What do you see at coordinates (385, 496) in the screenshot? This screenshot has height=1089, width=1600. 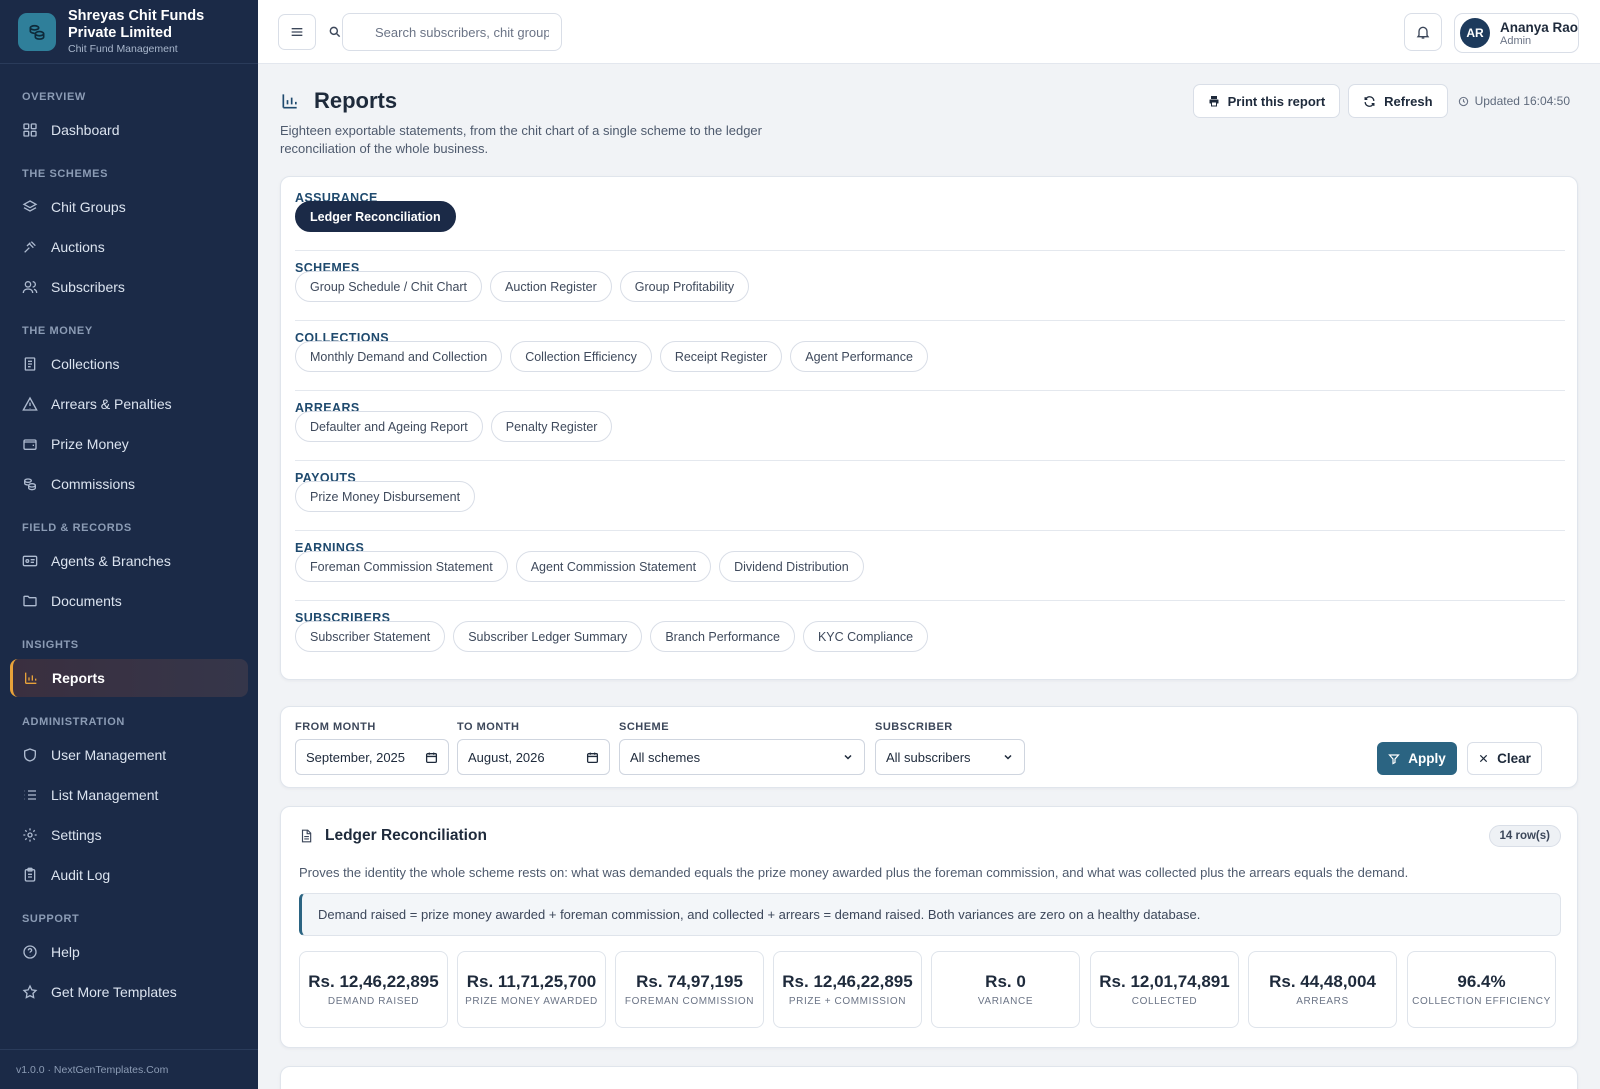 I see `report-chip-prize-disbursement: Prize Money Disbursement` at bounding box center [385, 496].